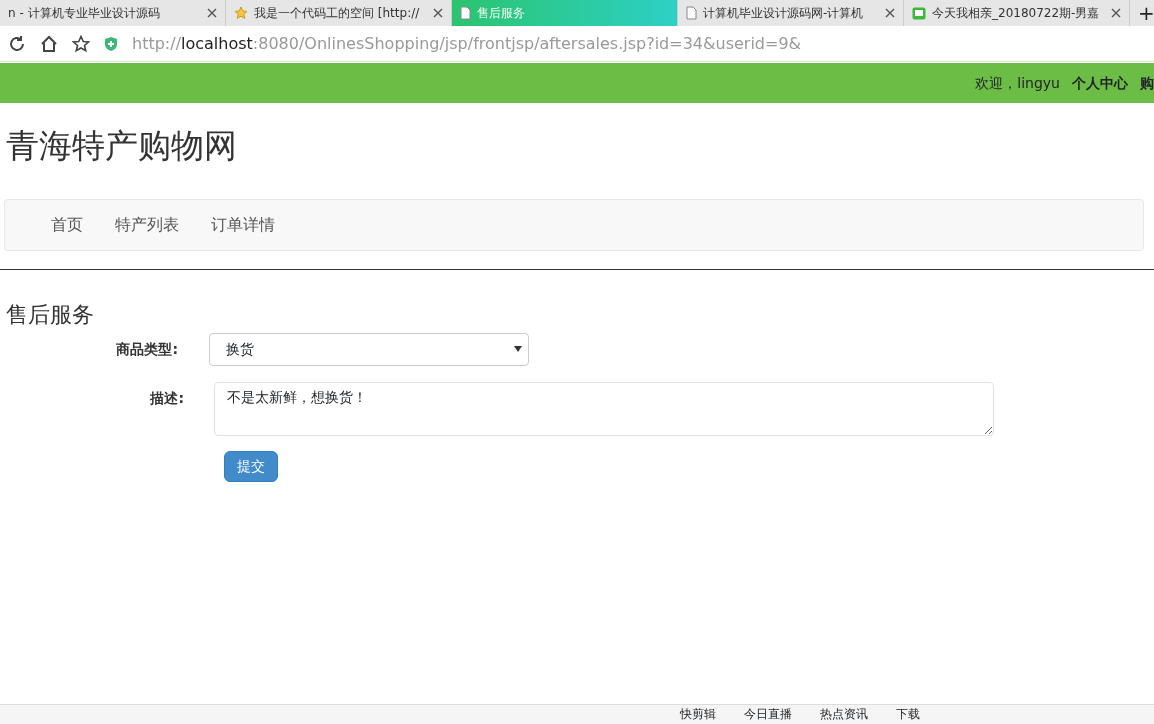  What do you see at coordinates (243, 224) in the screenshot?
I see `nav-link: 订单详情` at bounding box center [243, 224].